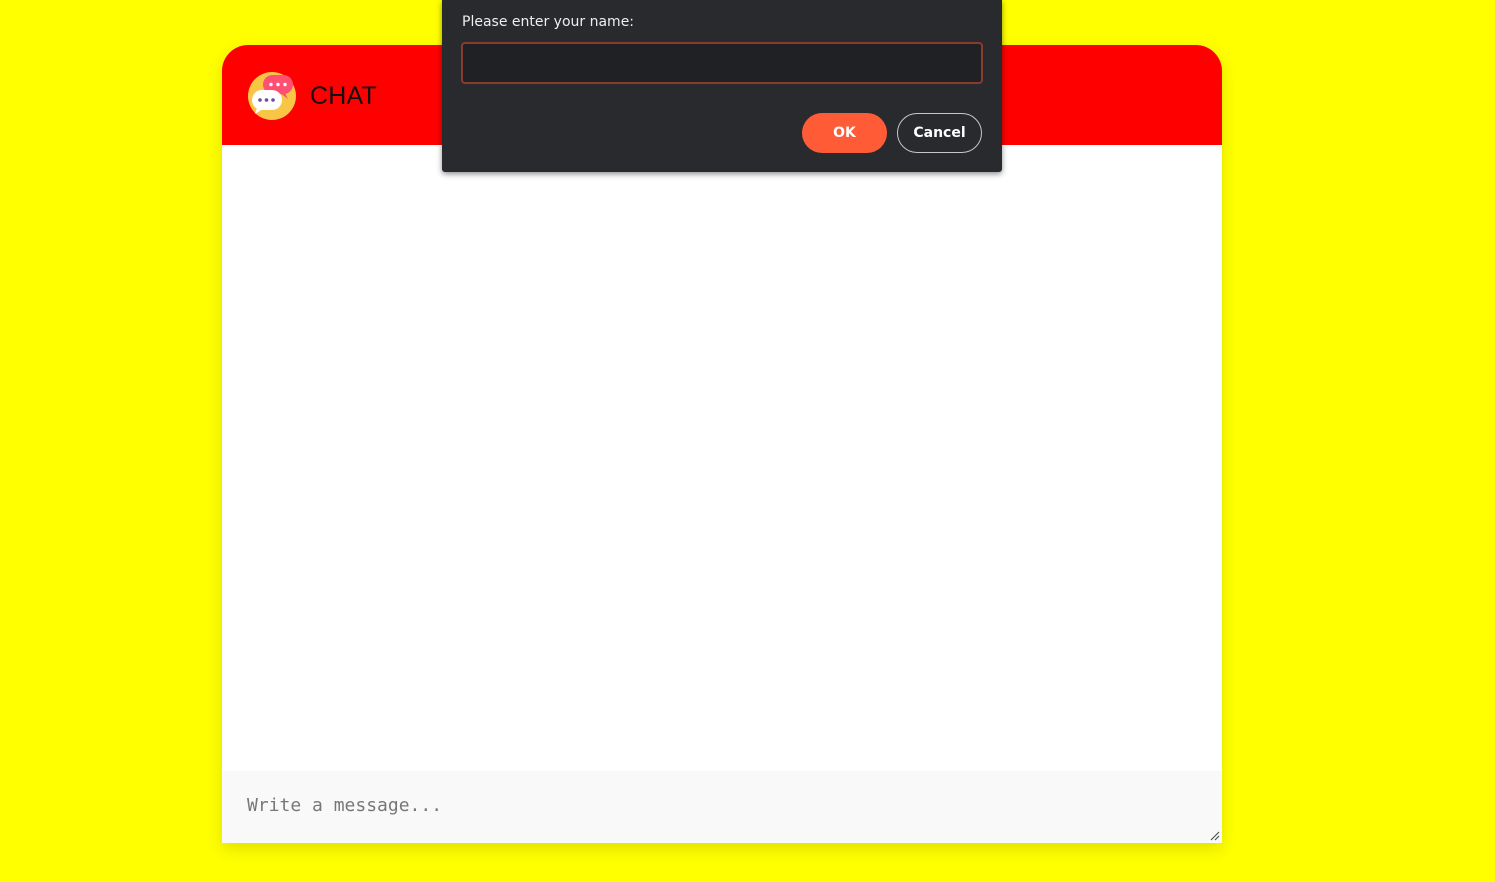  What do you see at coordinates (1215, 836) in the screenshot?
I see `resize-handle-icon` at bounding box center [1215, 836].